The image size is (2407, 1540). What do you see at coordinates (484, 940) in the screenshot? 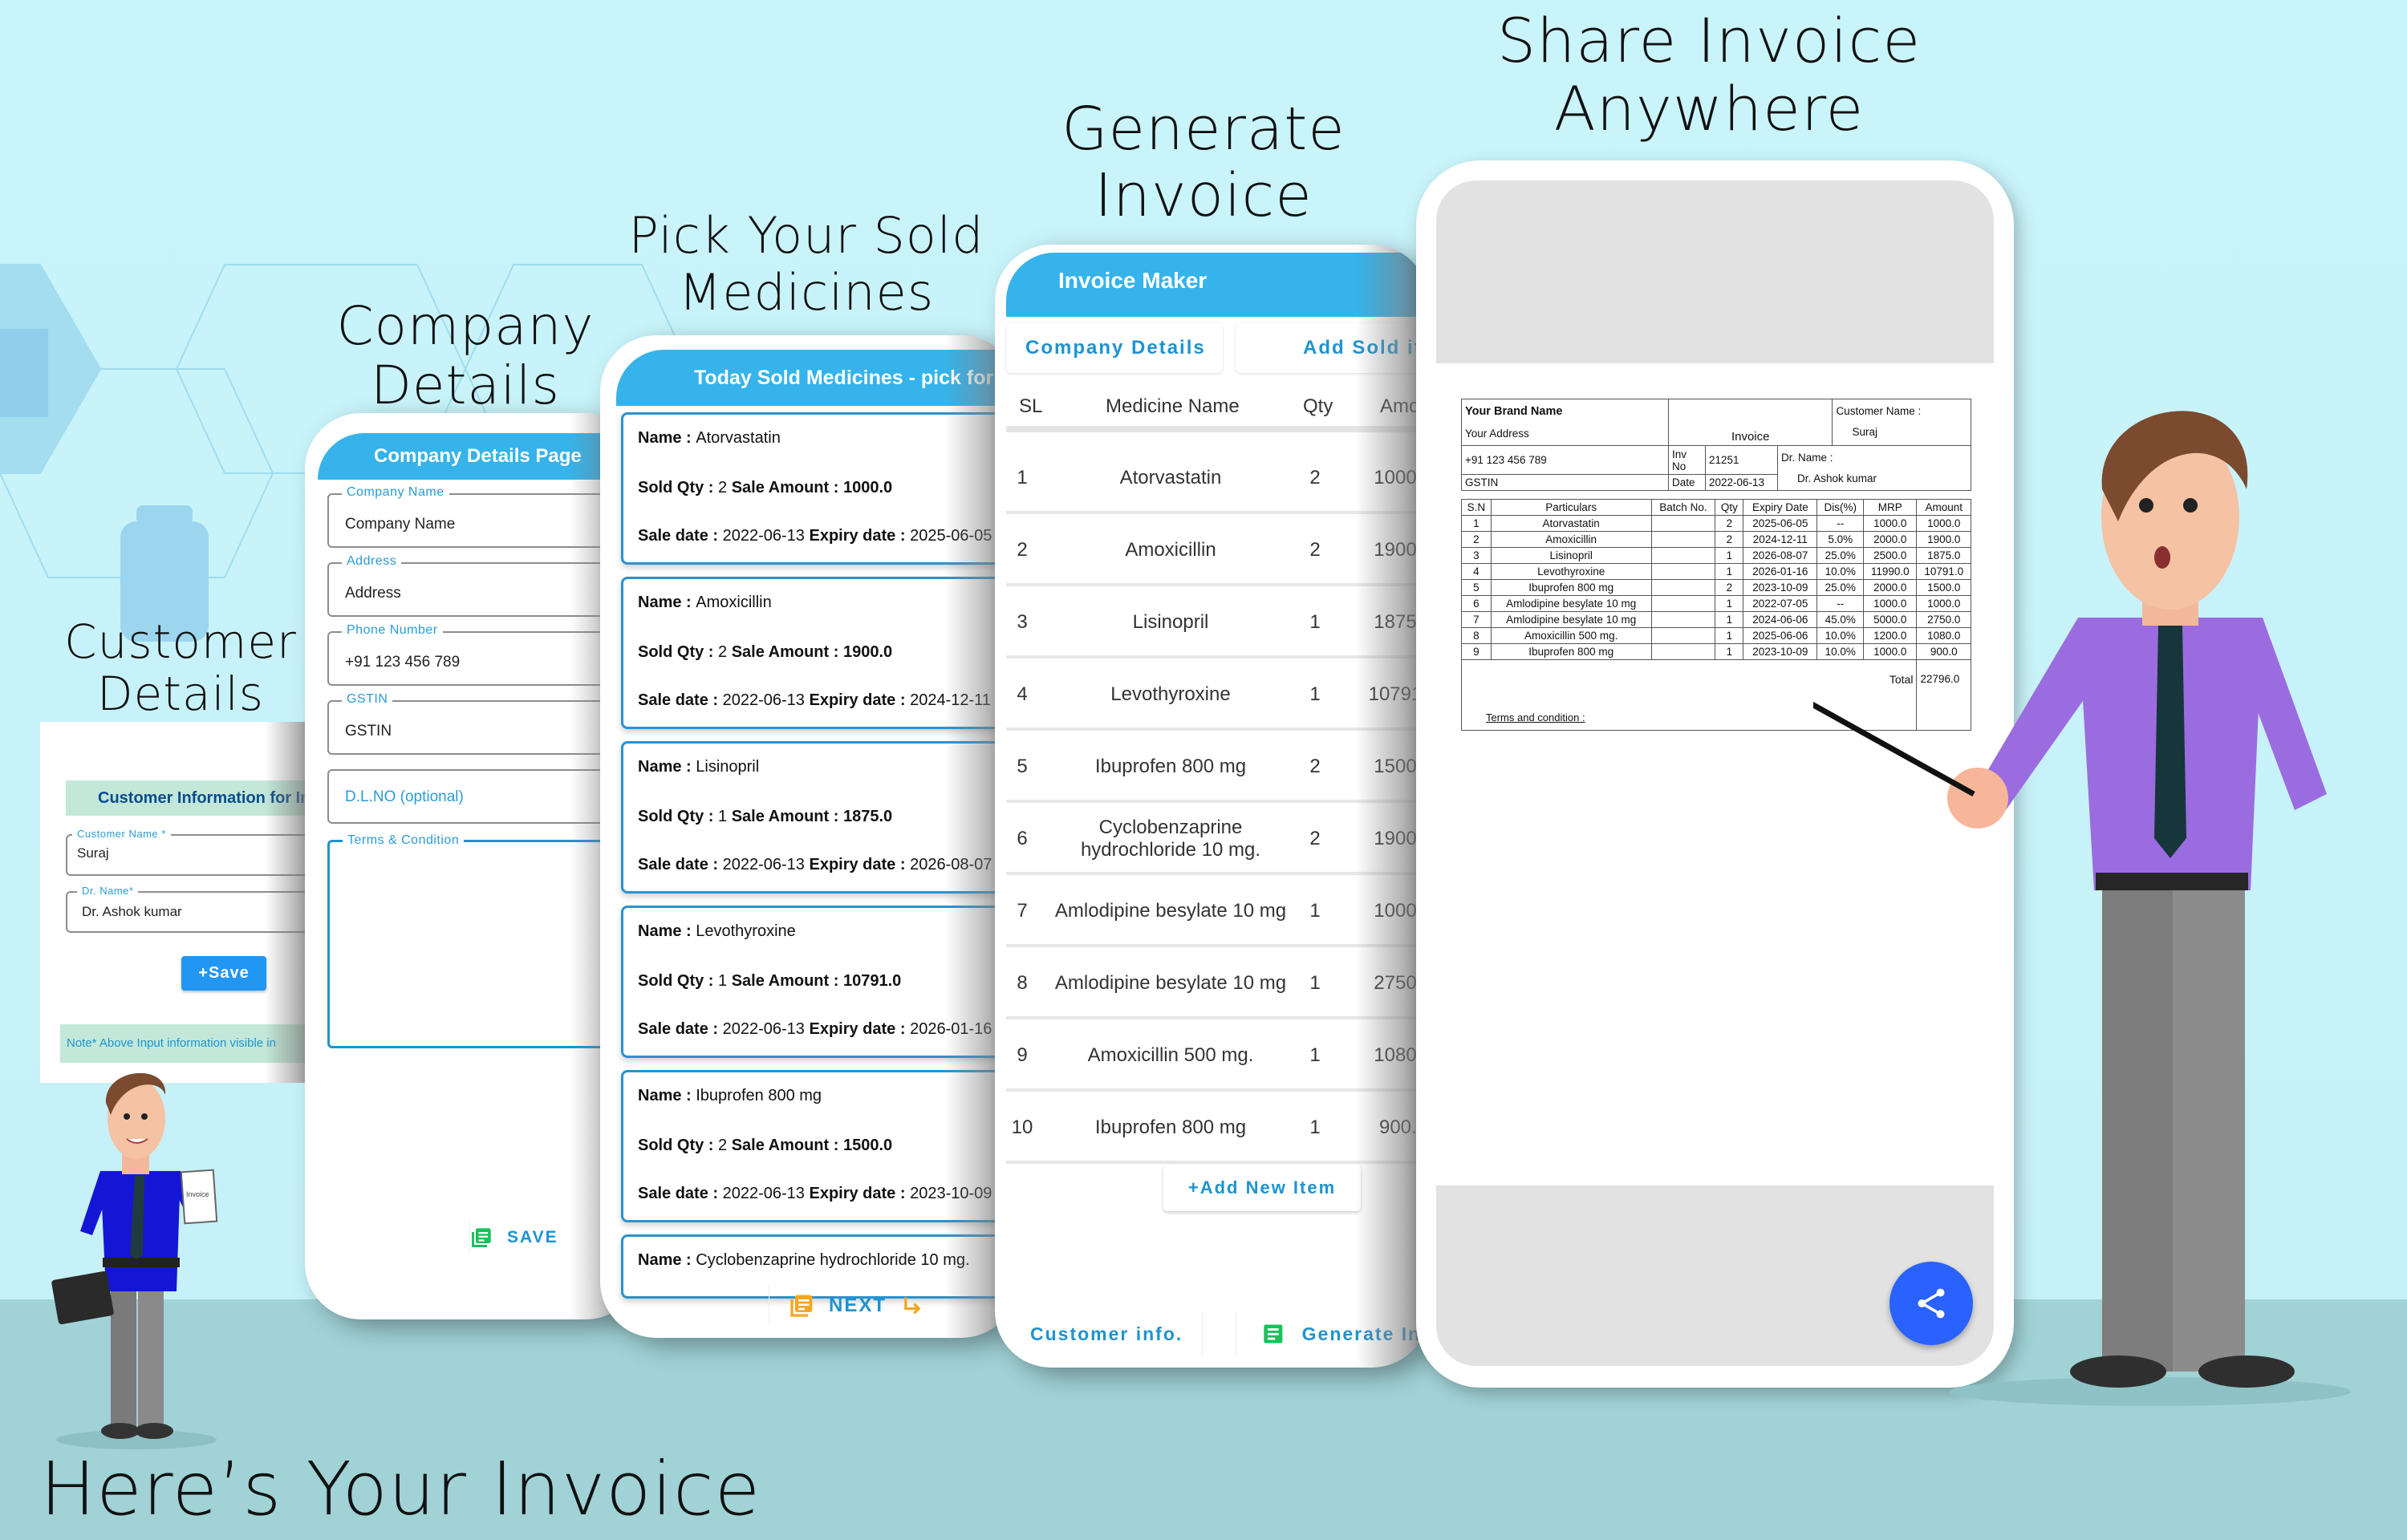
I see `terms-condition-field: Terms & Condition` at bounding box center [484, 940].